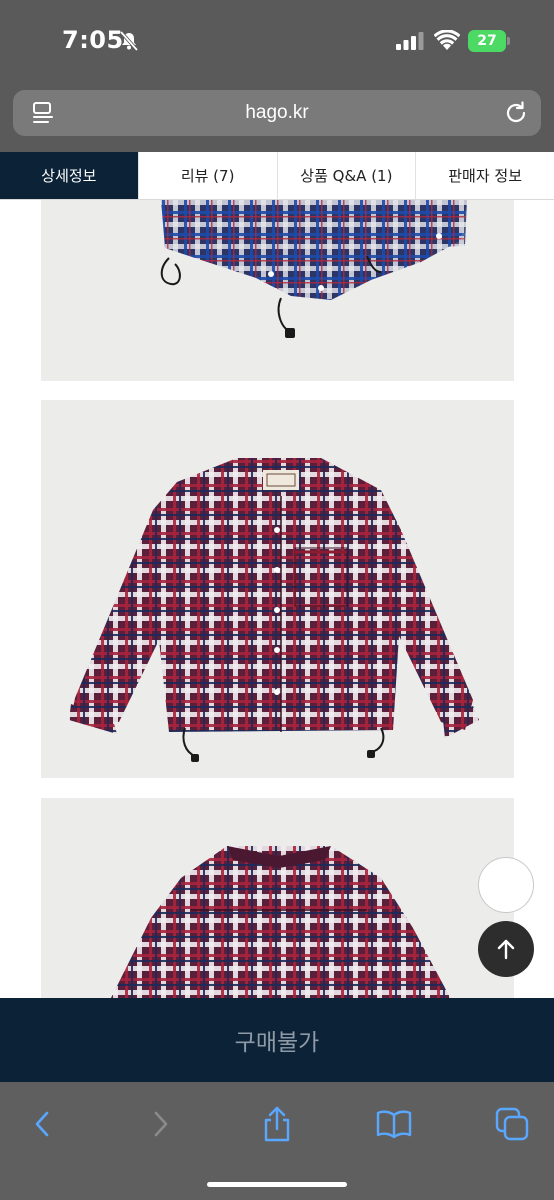 This screenshot has height=1200, width=554. Describe the element at coordinates (208, 175) in the screenshot. I see `tab-reviews: 리뷰 (7)` at that location.